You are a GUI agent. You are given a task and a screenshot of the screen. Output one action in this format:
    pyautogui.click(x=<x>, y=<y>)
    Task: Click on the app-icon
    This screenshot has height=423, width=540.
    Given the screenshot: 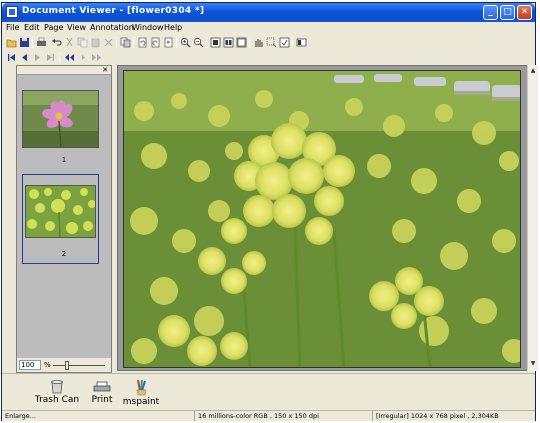 What is the action you would take?
    pyautogui.click(x=12, y=12)
    